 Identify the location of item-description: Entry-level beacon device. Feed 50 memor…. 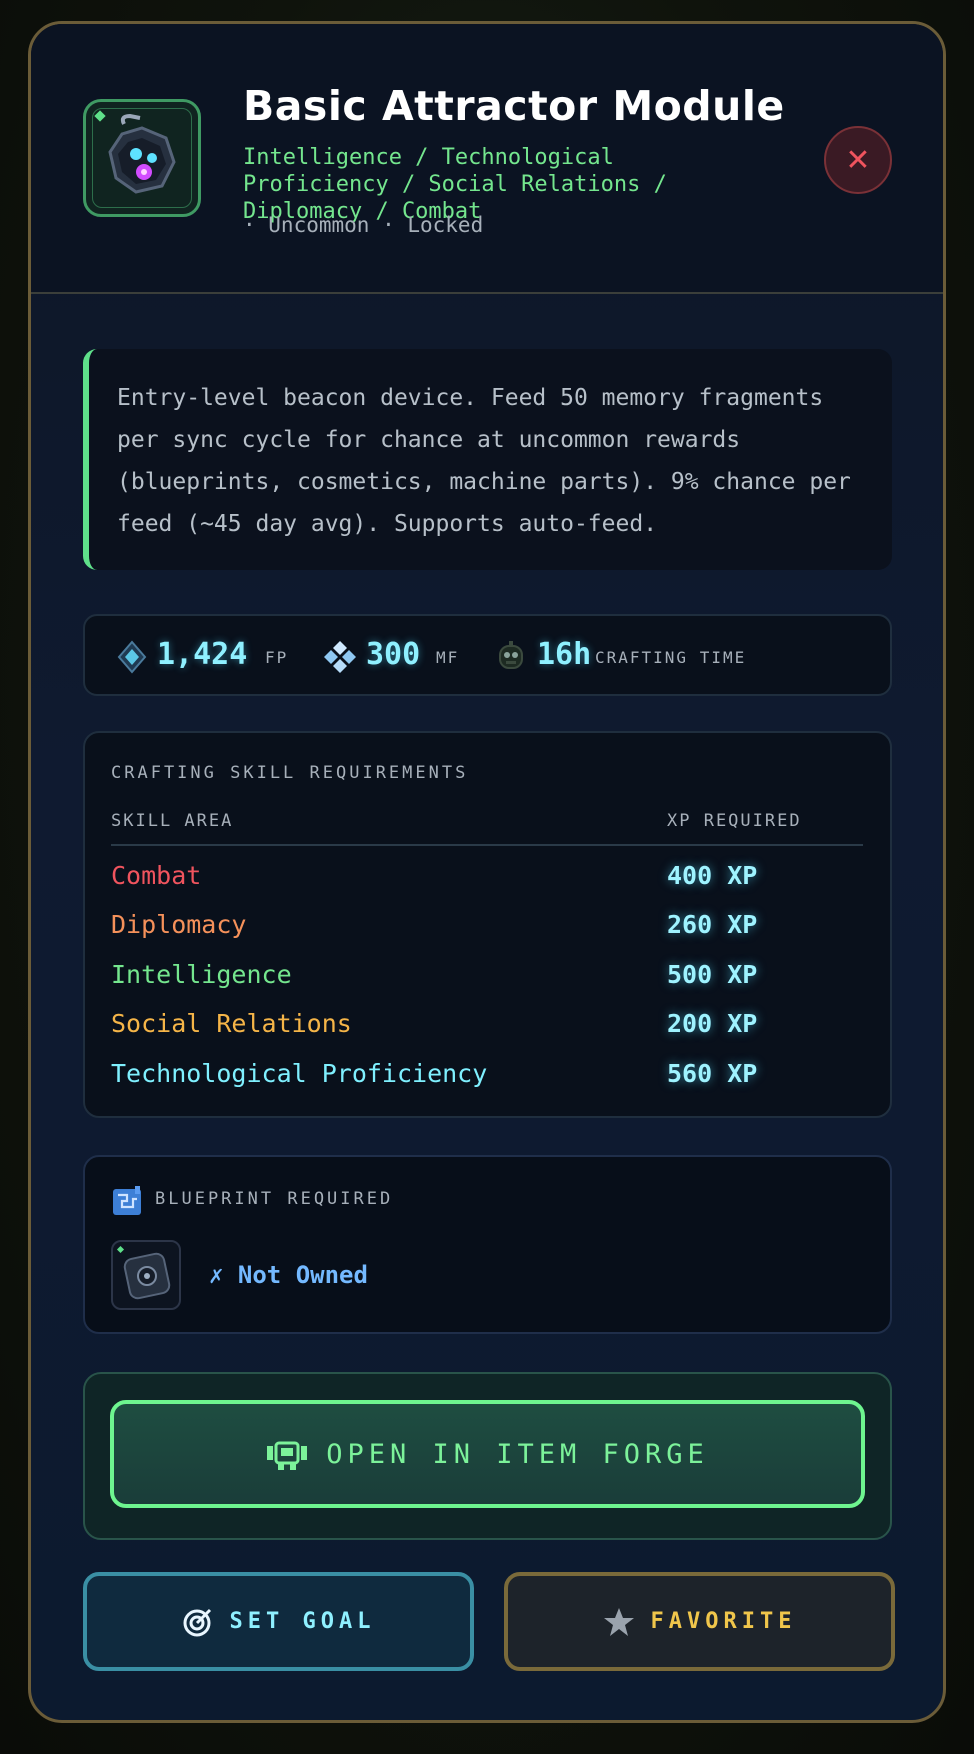
(487, 459).